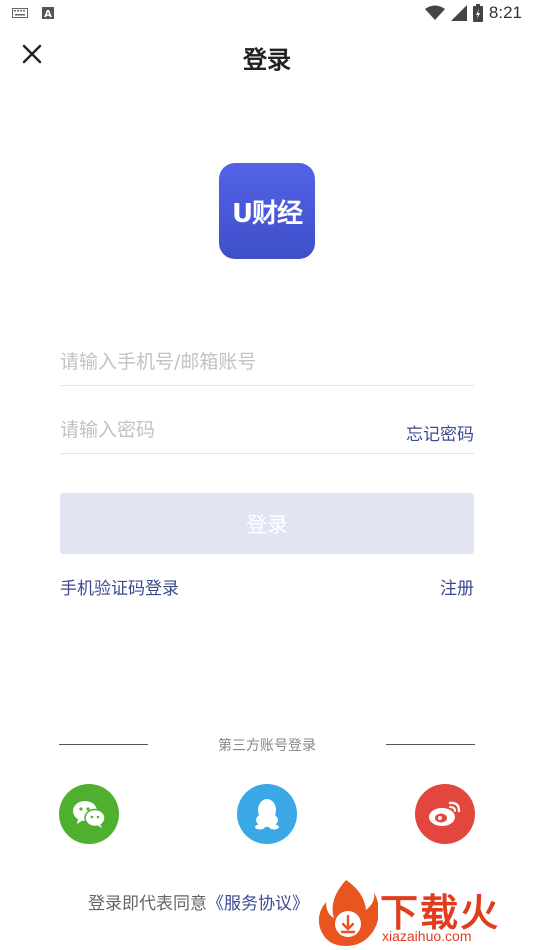  Describe the element at coordinates (258, 904) in the screenshot. I see `service-agreement-link: 《服务协议》` at that location.